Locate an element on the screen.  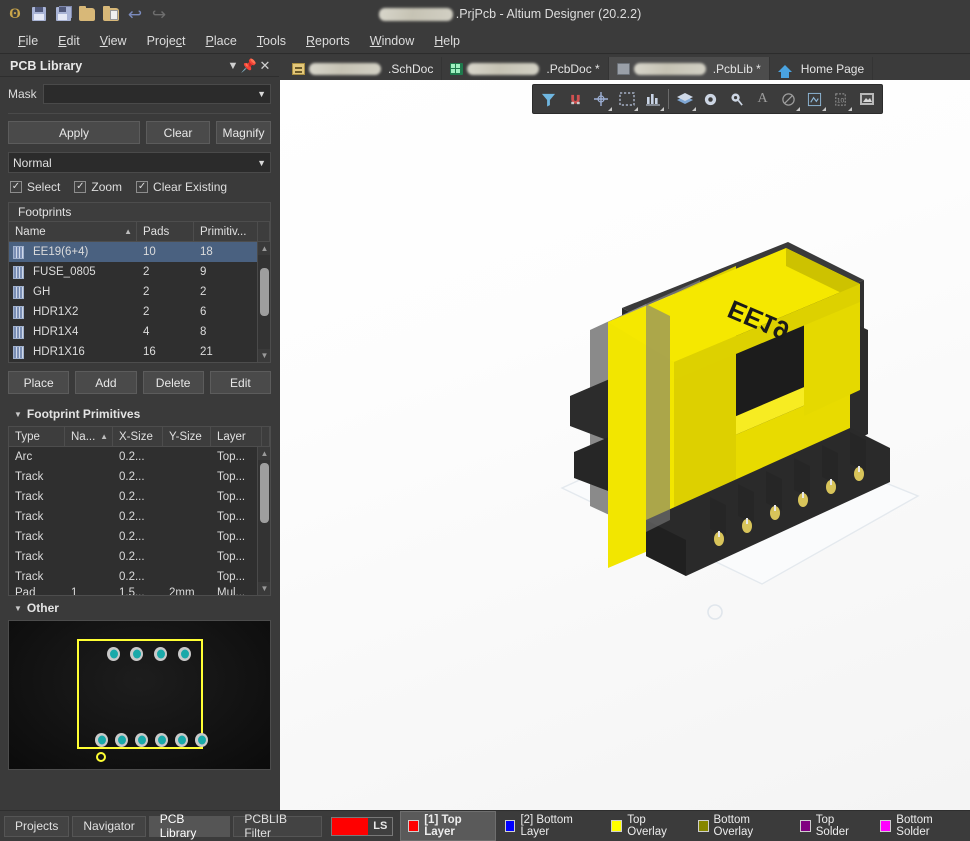
add-button: Add is located at coordinates (106, 382).